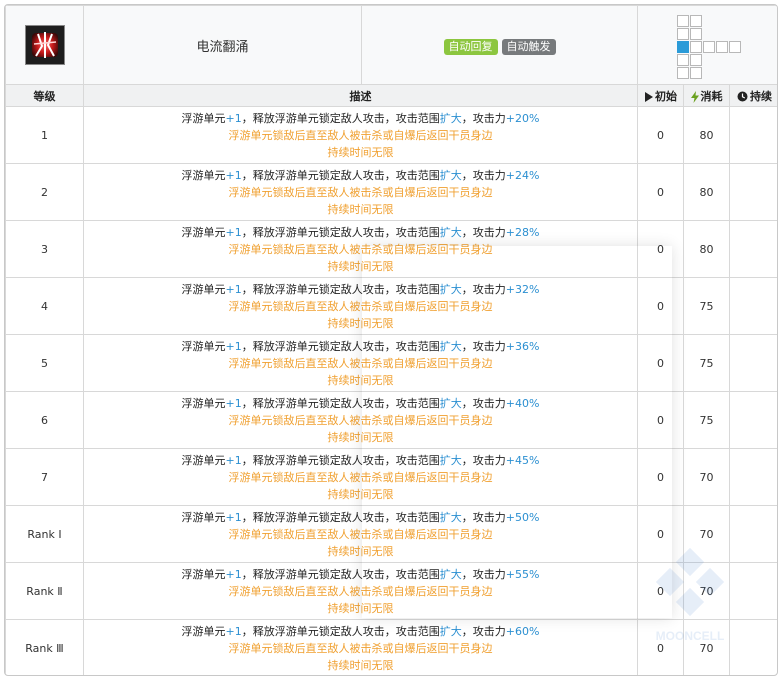 This screenshot has width=782, height=682. I want to click on level-cell: 2, so click(44, 192).